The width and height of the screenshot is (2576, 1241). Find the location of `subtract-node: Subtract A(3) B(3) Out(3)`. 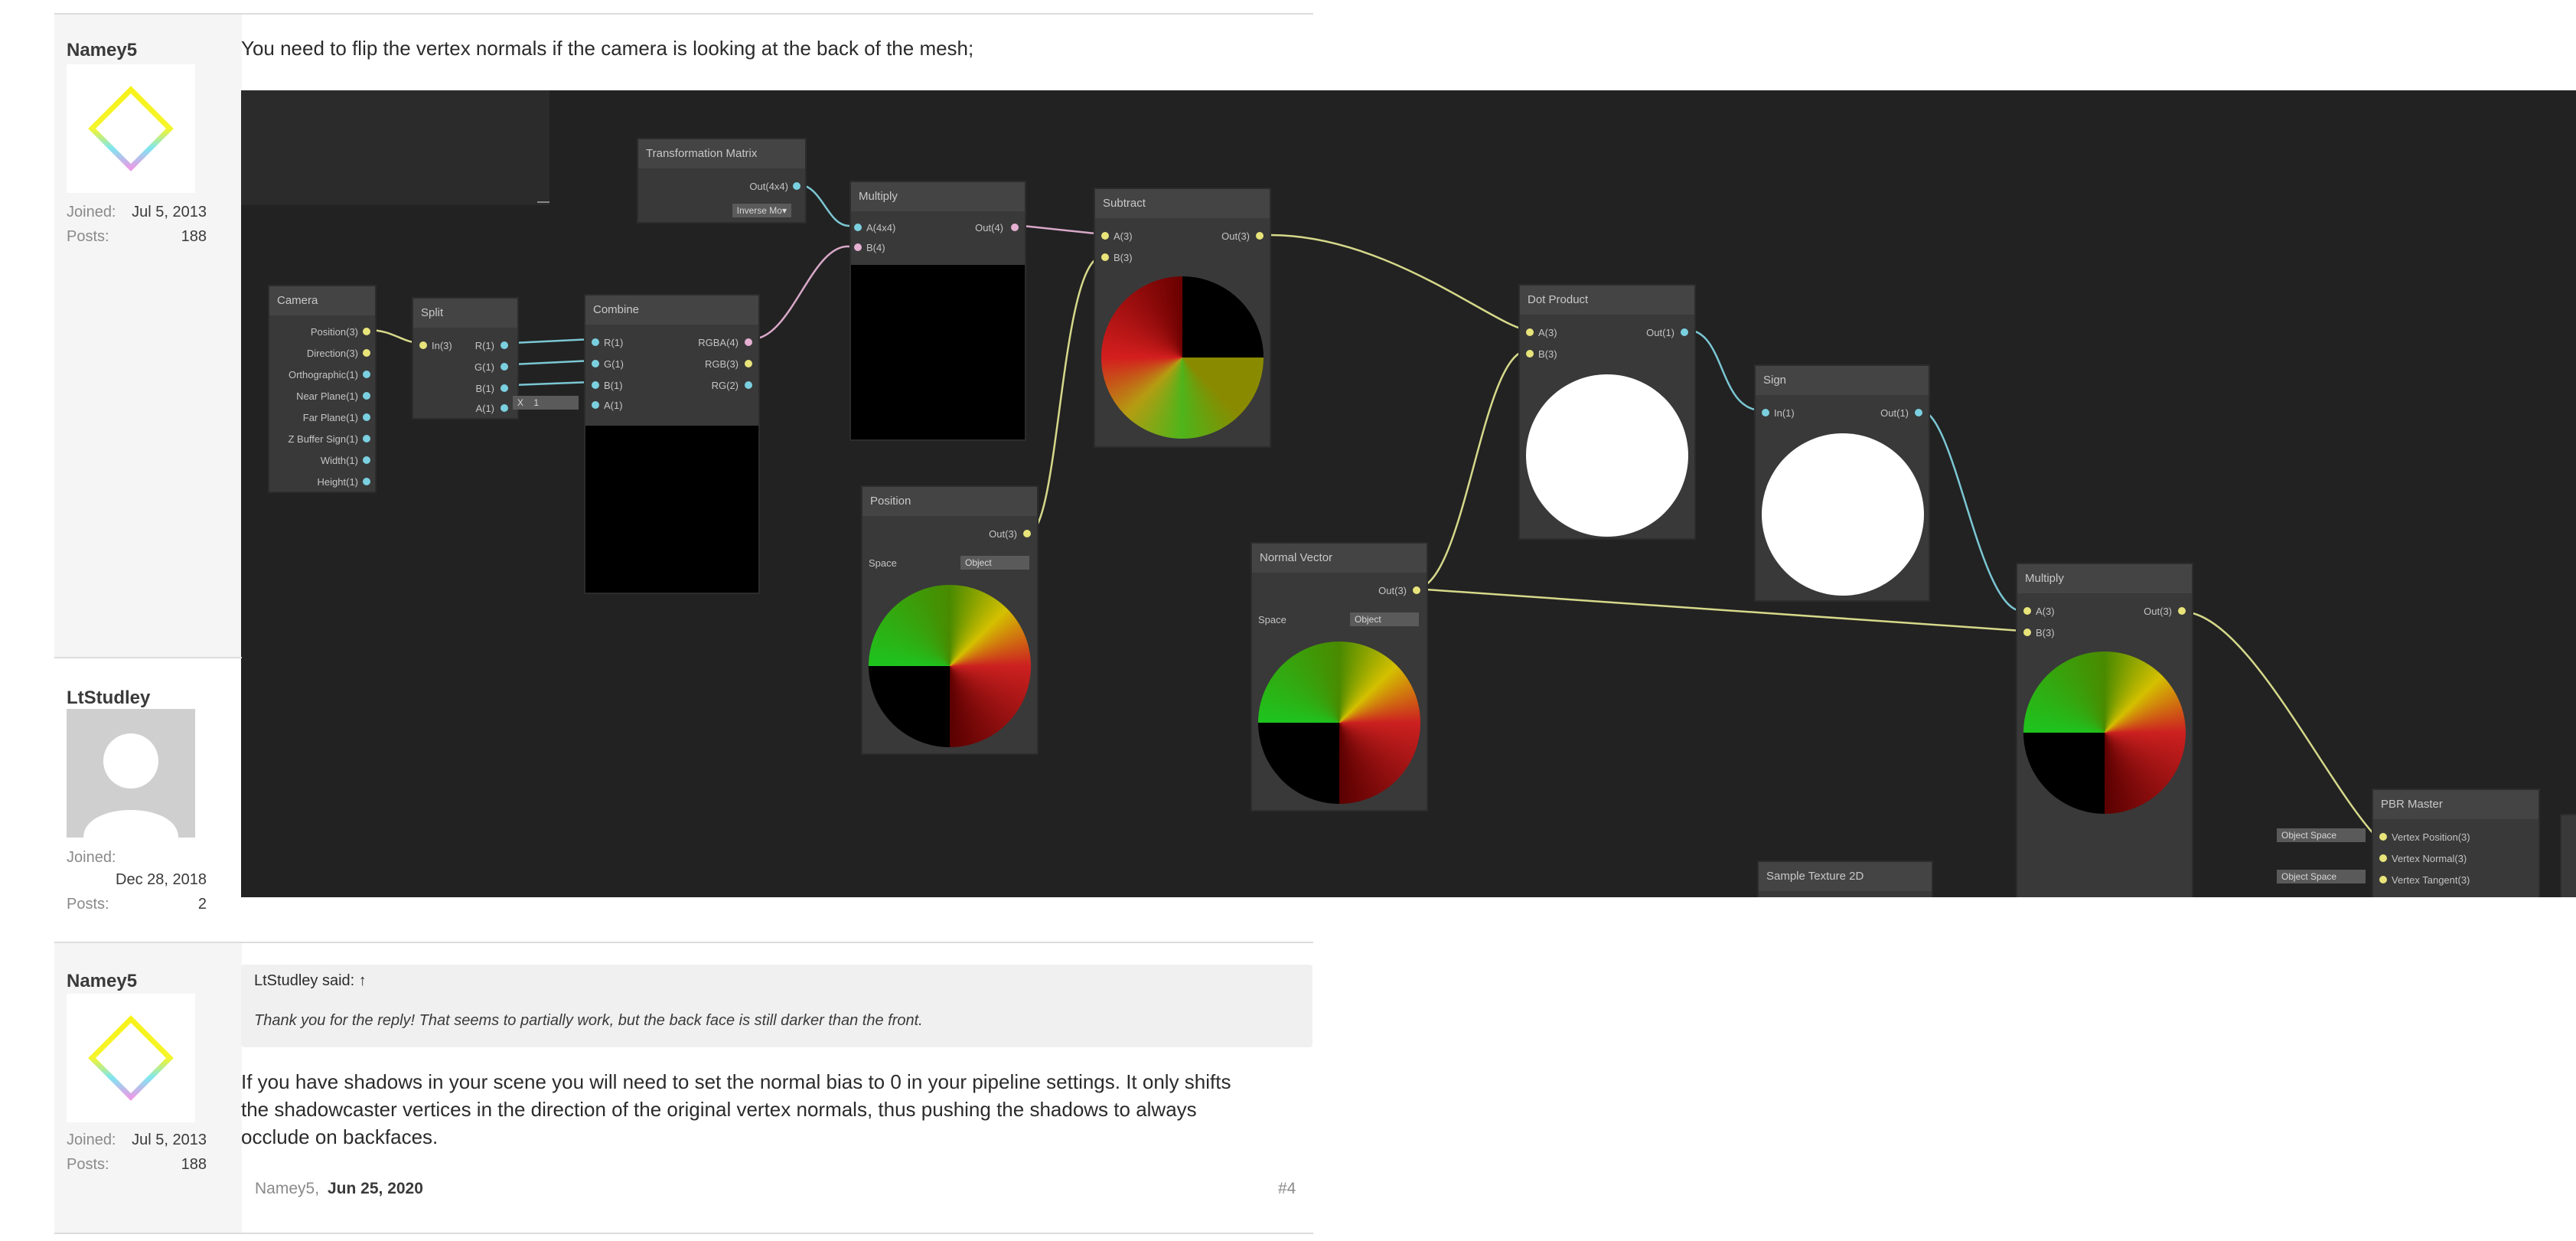

subtract-node: Subtract A(3) B(3) Out(3) is located at coordinates (1182, 318).